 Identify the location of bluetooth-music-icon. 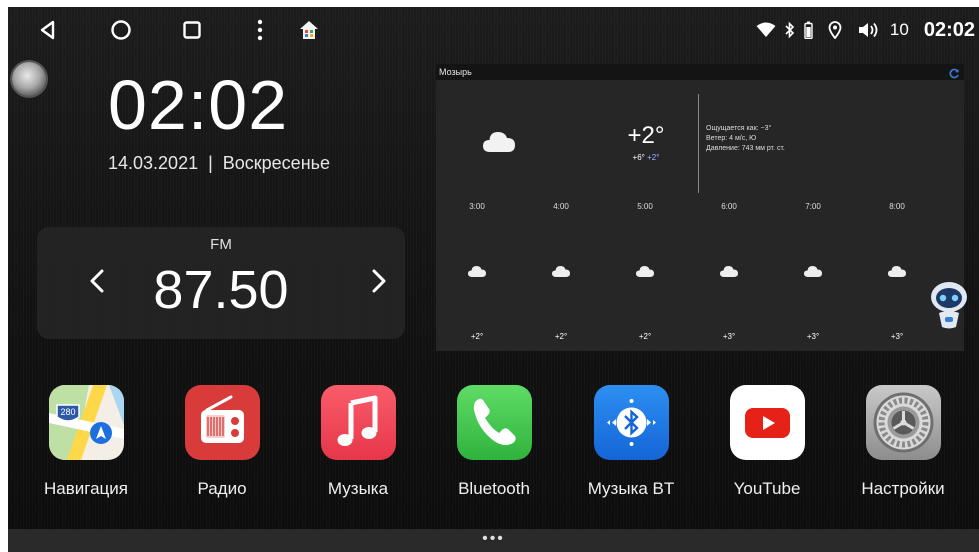
(631, 422).